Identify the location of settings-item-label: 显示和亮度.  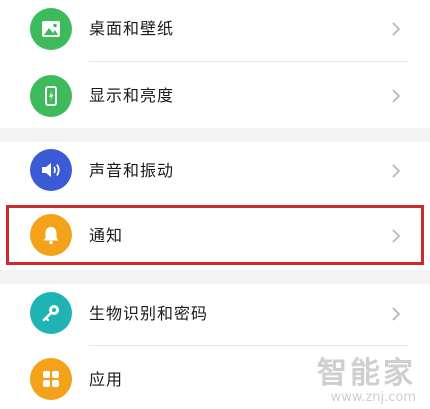
(132, 95).